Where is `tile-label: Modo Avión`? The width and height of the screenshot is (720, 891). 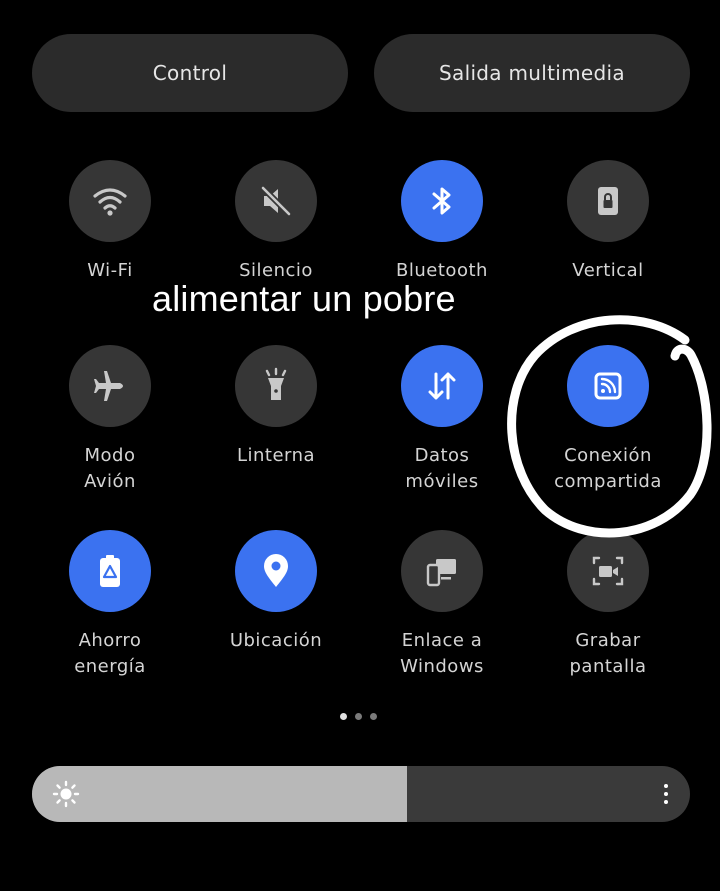 tile-label: Modo Avión is located at coordinates (110, 468).